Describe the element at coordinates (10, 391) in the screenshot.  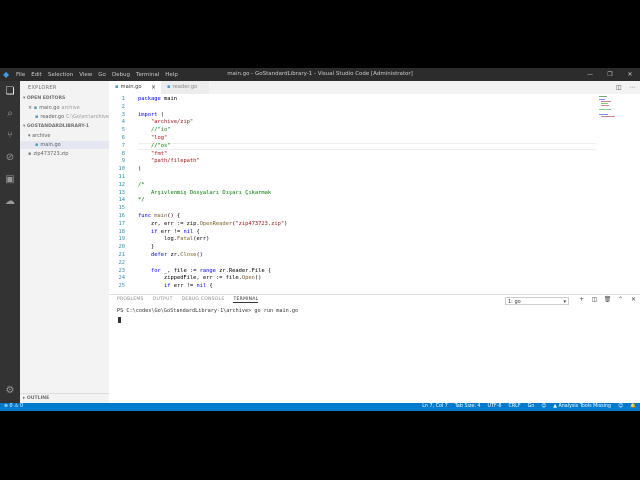
I see `settings-gear-icon: ⚙` at that location.